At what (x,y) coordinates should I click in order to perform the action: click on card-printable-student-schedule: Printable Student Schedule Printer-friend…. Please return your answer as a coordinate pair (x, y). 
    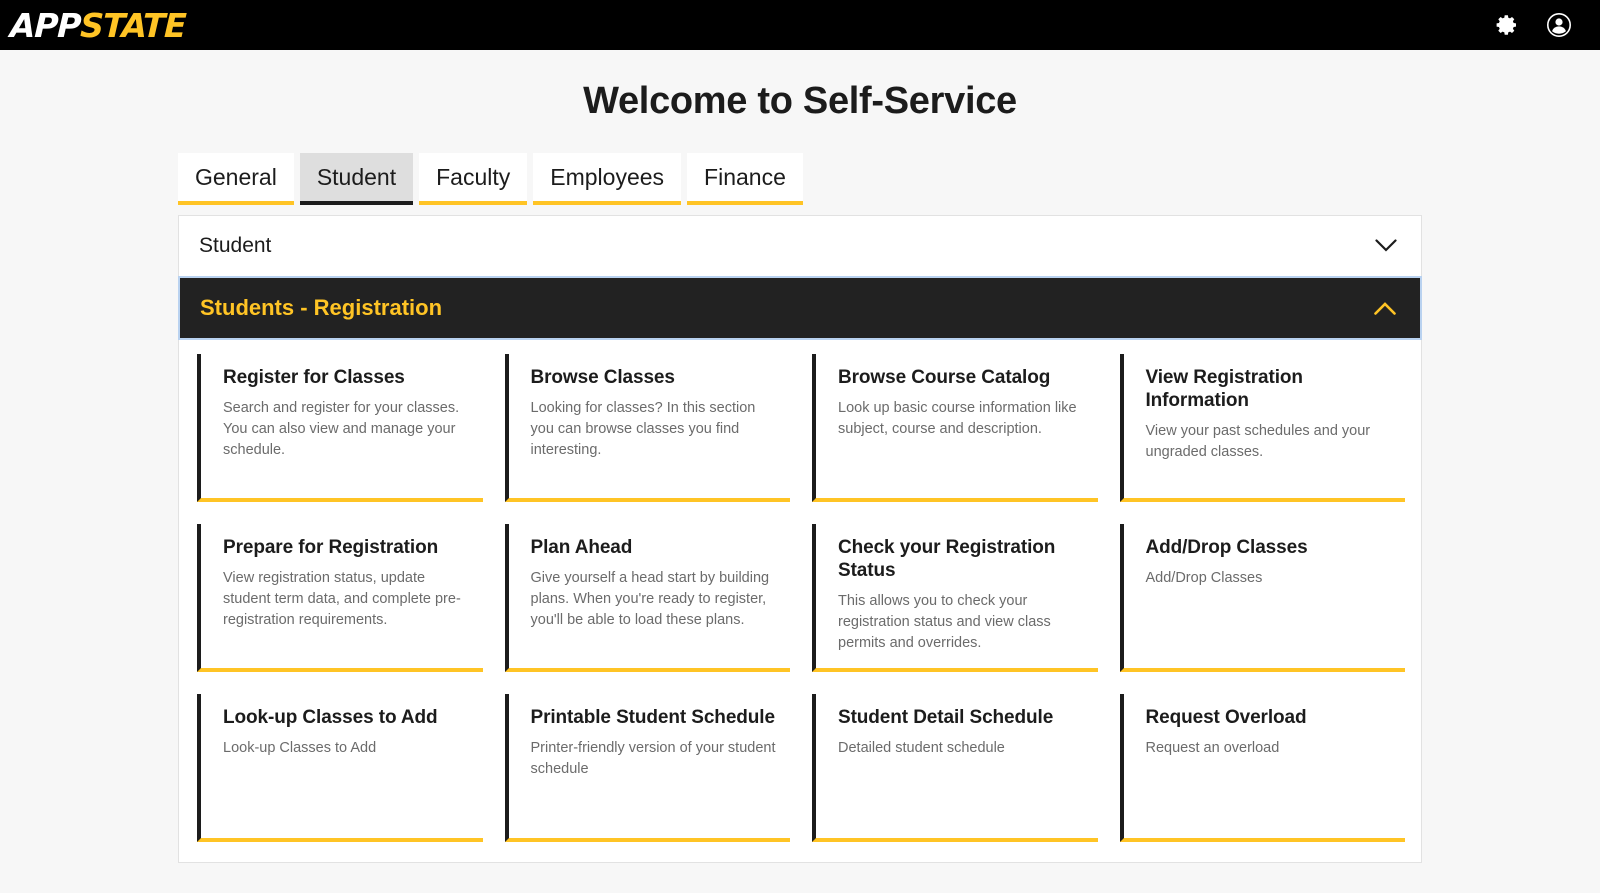
    Looking at the image, I should click on (647, 767).